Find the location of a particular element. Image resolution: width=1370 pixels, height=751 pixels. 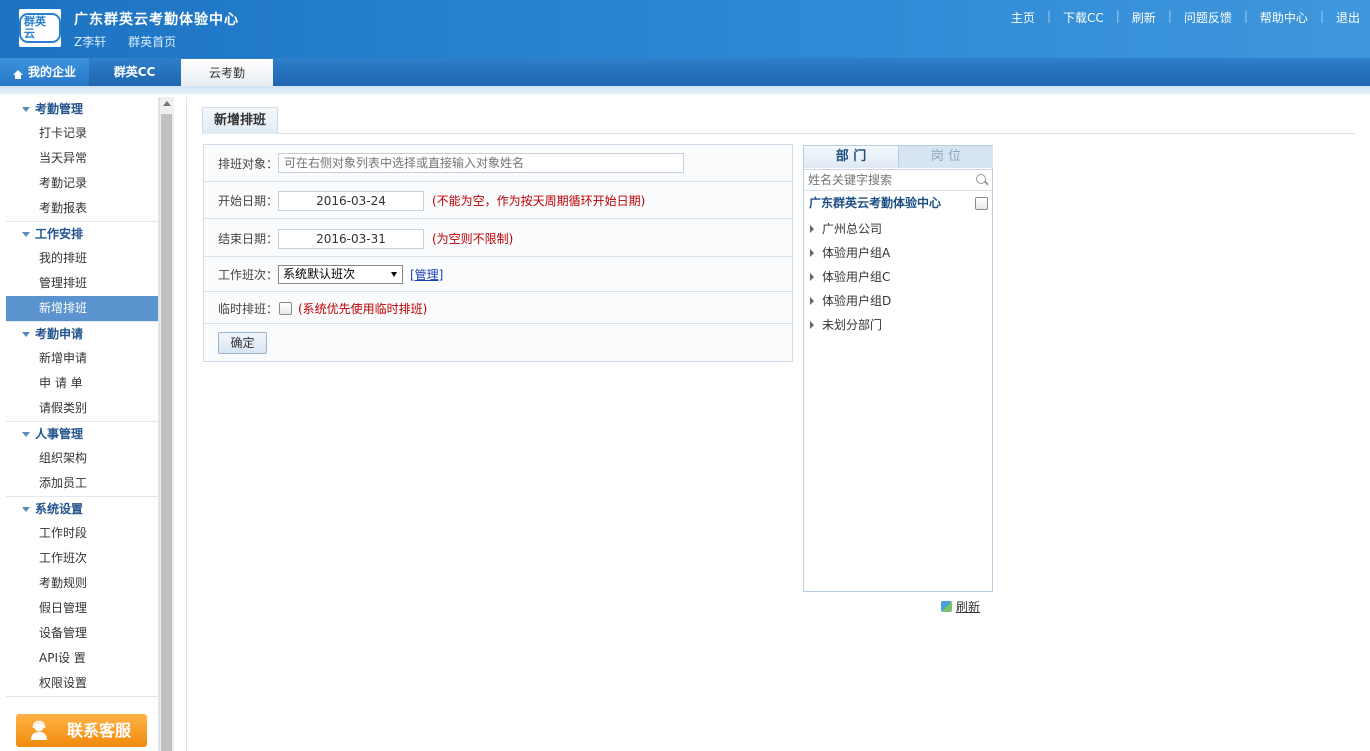

menu-item-holiday-management: 假日管理 is located at coordinates (82, 608).